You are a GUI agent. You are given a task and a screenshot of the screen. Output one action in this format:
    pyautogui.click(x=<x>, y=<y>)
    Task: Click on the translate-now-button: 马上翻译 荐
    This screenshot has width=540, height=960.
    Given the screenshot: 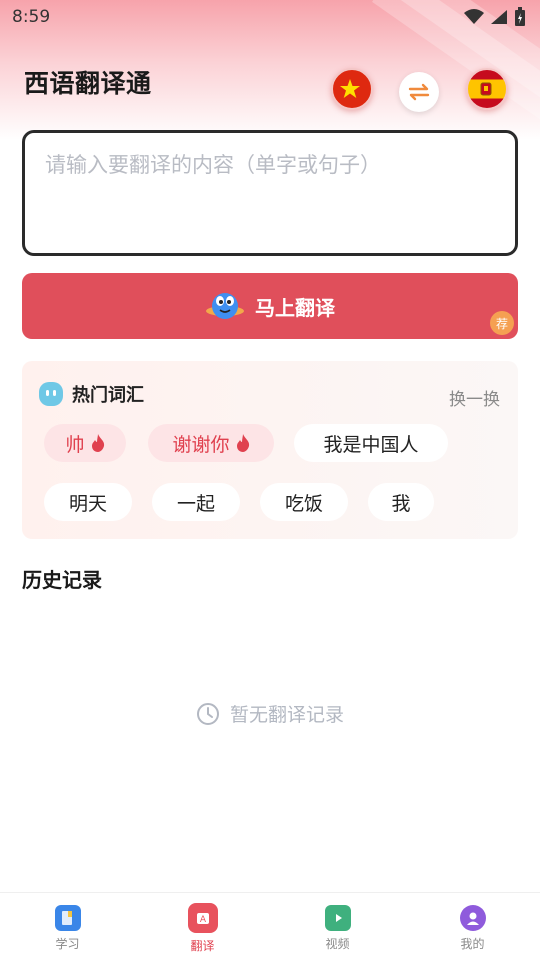 What is the action you would take?
    pyautogui.click(x=270, y=306)
    